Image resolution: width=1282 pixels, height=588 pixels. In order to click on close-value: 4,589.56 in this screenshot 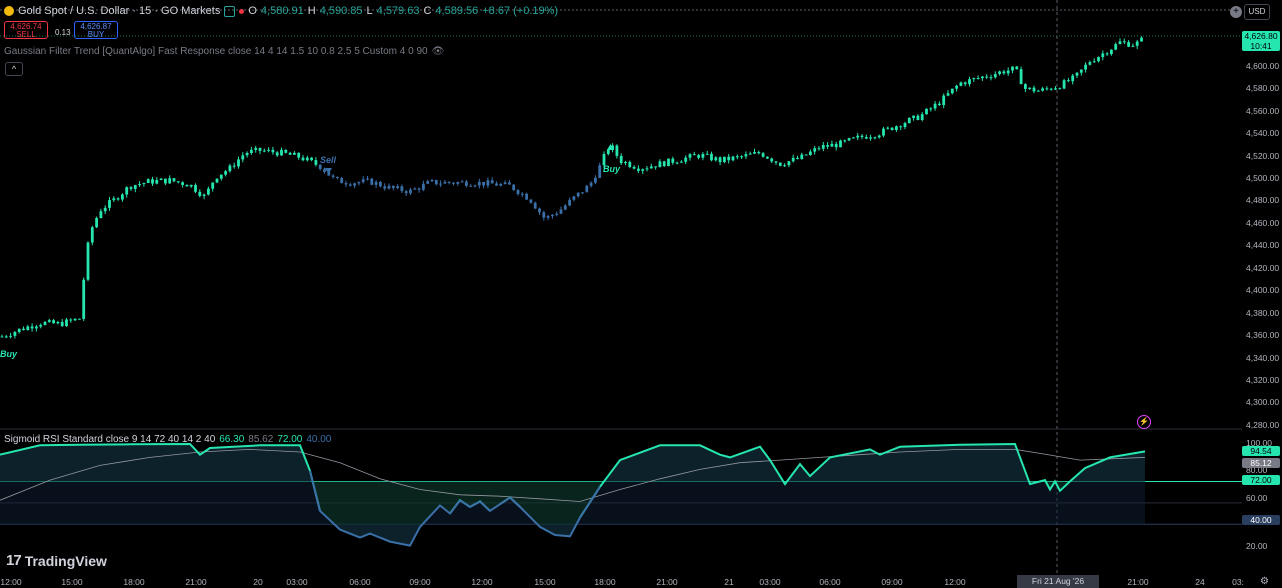, I will do `click(457, 11)`.